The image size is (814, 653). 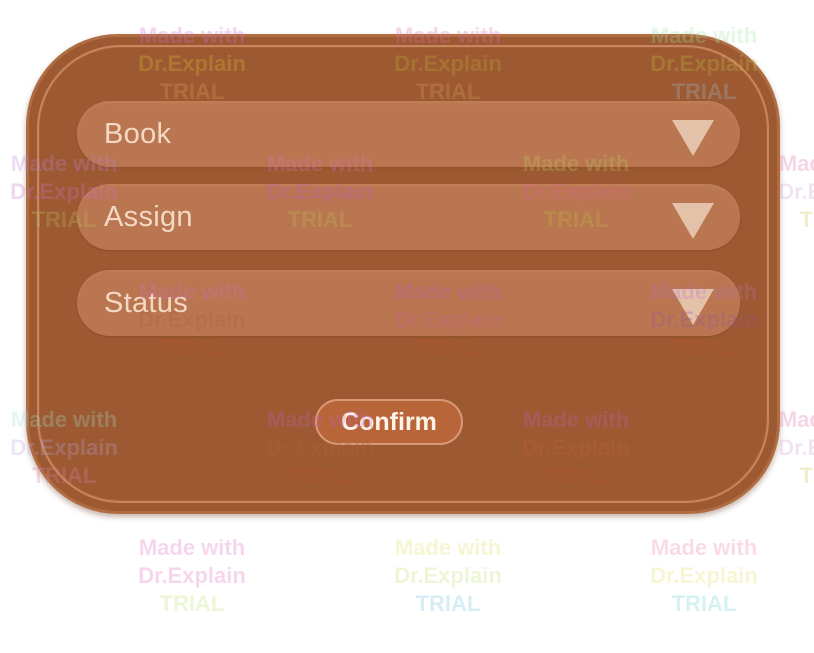 What do you see at coordinates (389, 422) in the screenshot?
I see `confirm-button: Confirm` at bounding box center [389, 422].